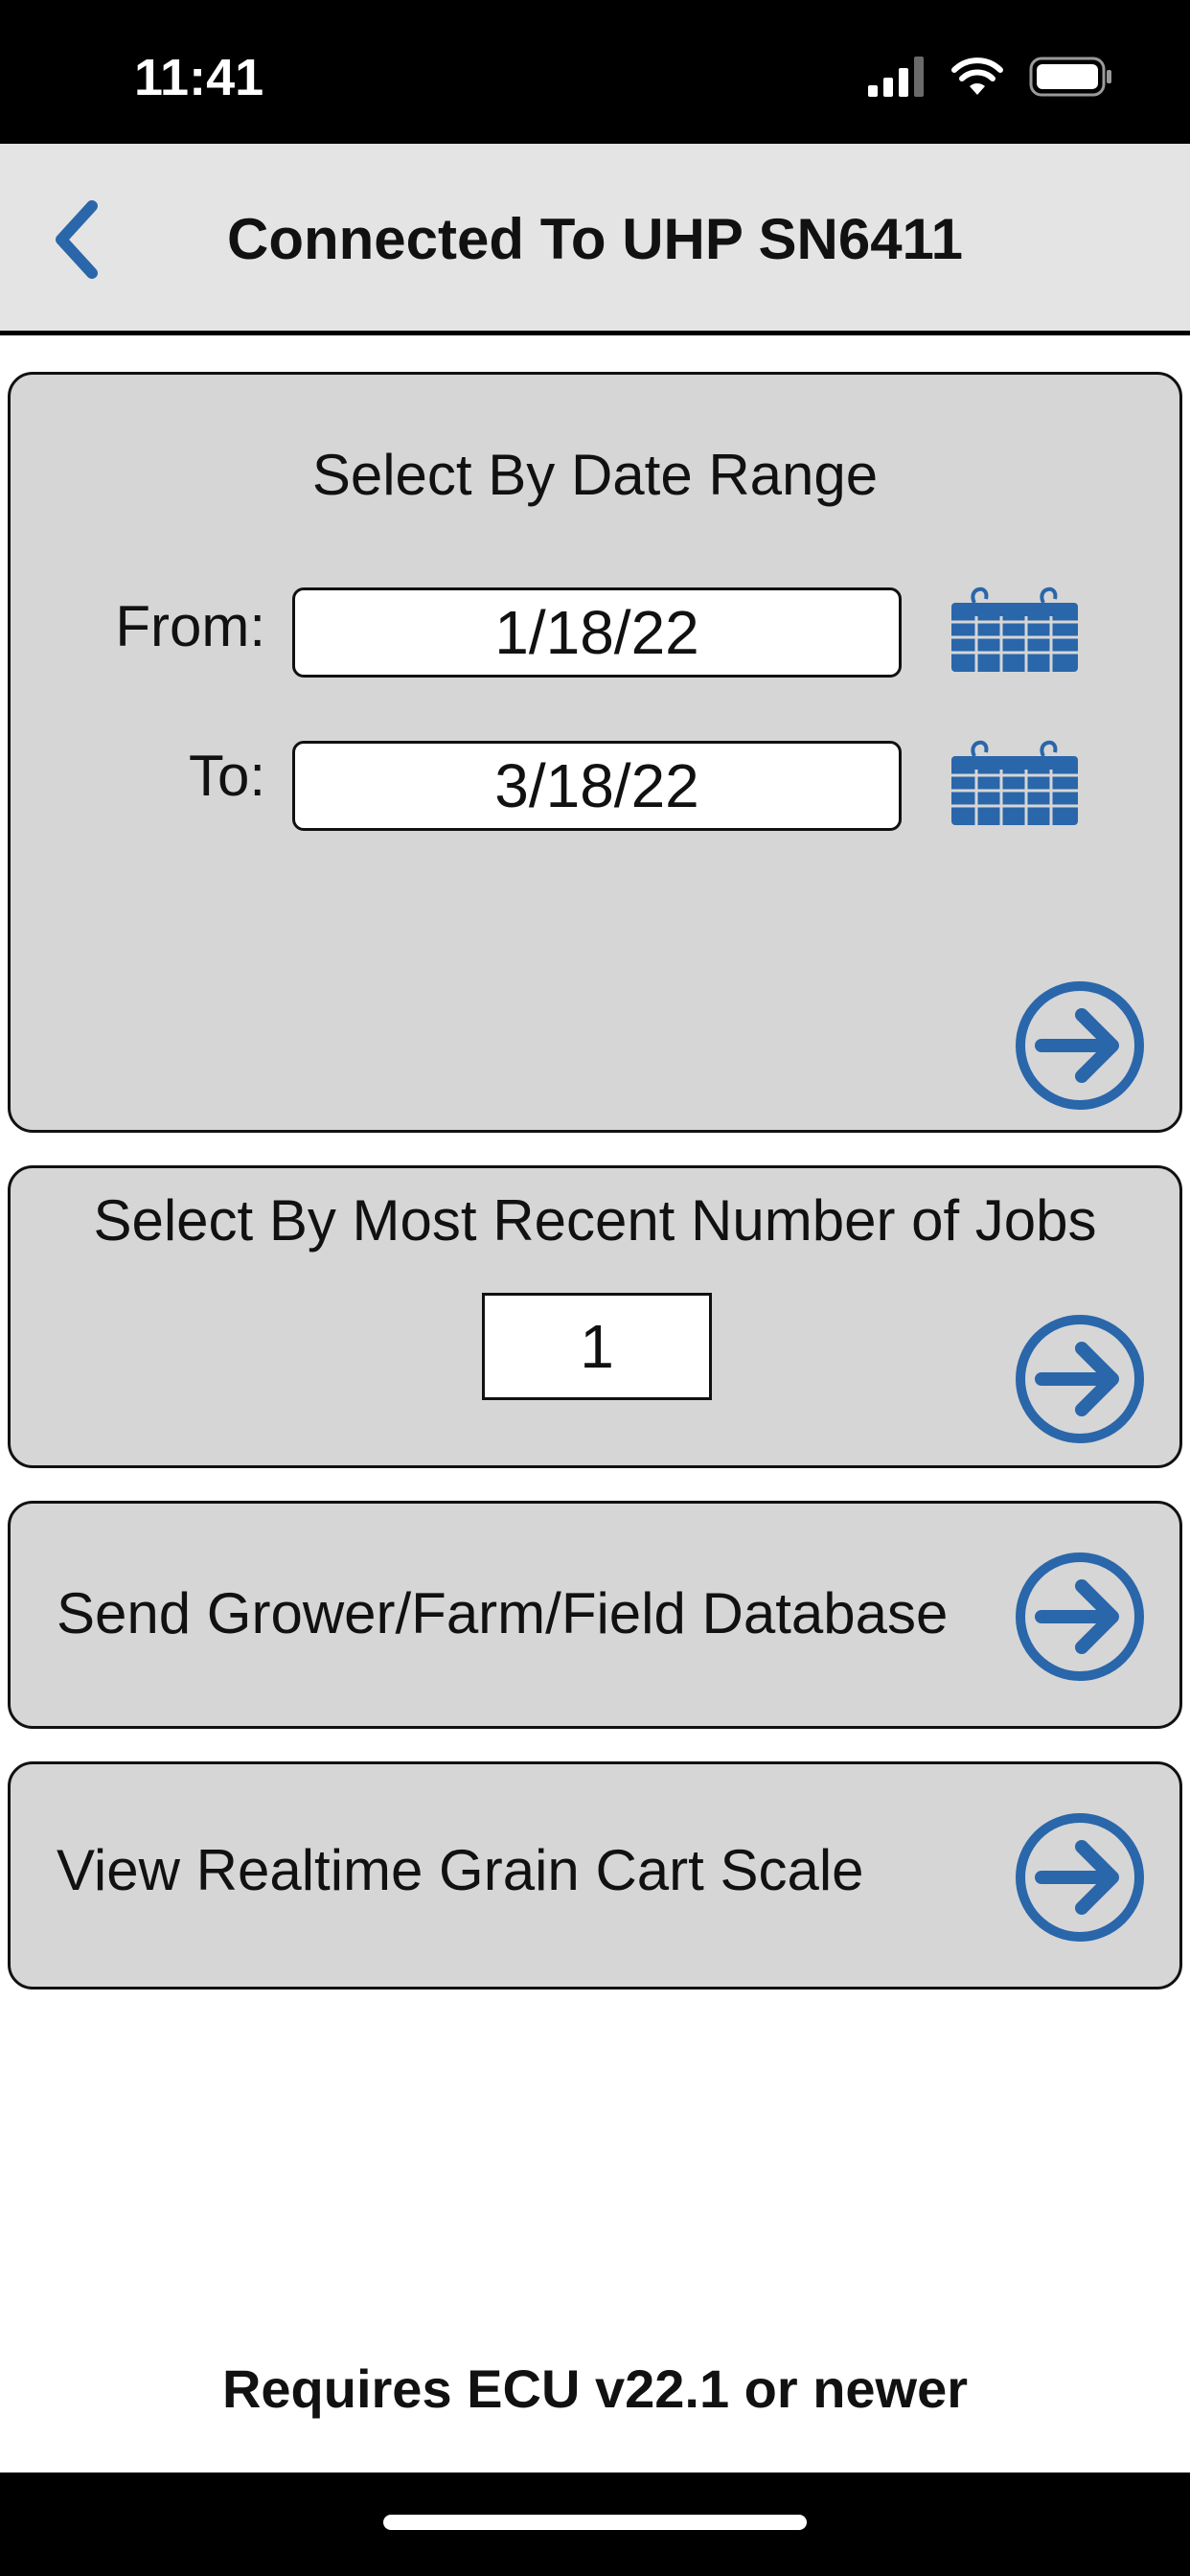 Image resolution: width=1190 pixels, height=2576 pixels. Describe the element at coordinates (595, 72) in the screenshot. I see `status-bar: 11:41` at that location.